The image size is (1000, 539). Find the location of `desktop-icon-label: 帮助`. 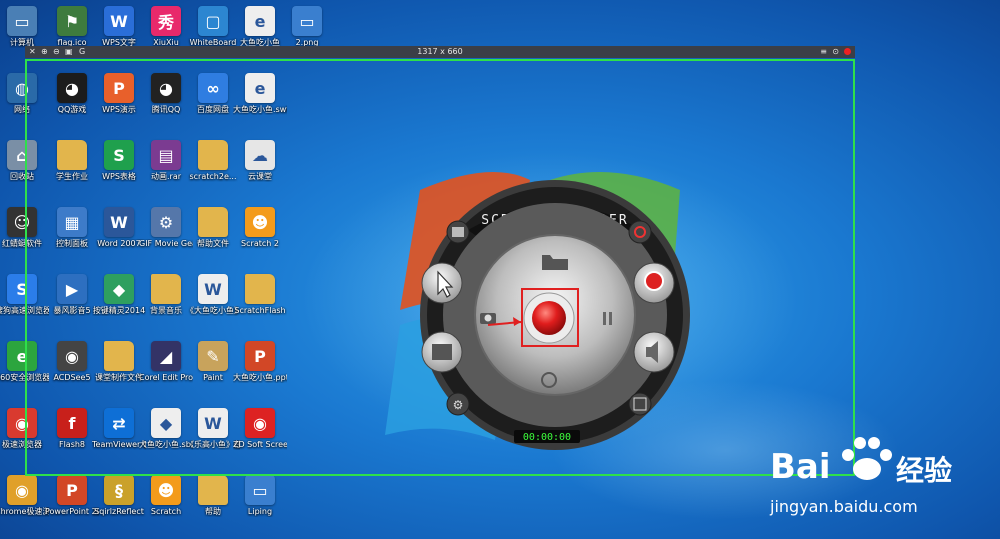

desktop-icon-label: 帮助 is located at coordinates (213, 511).